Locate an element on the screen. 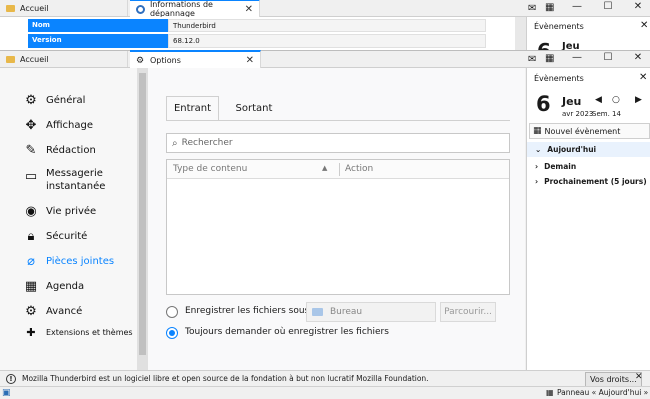 This screenshot has height=399, width=650. nav-item-attachments: ⌀ Pièces jointes is located at coordinates (69, 261).